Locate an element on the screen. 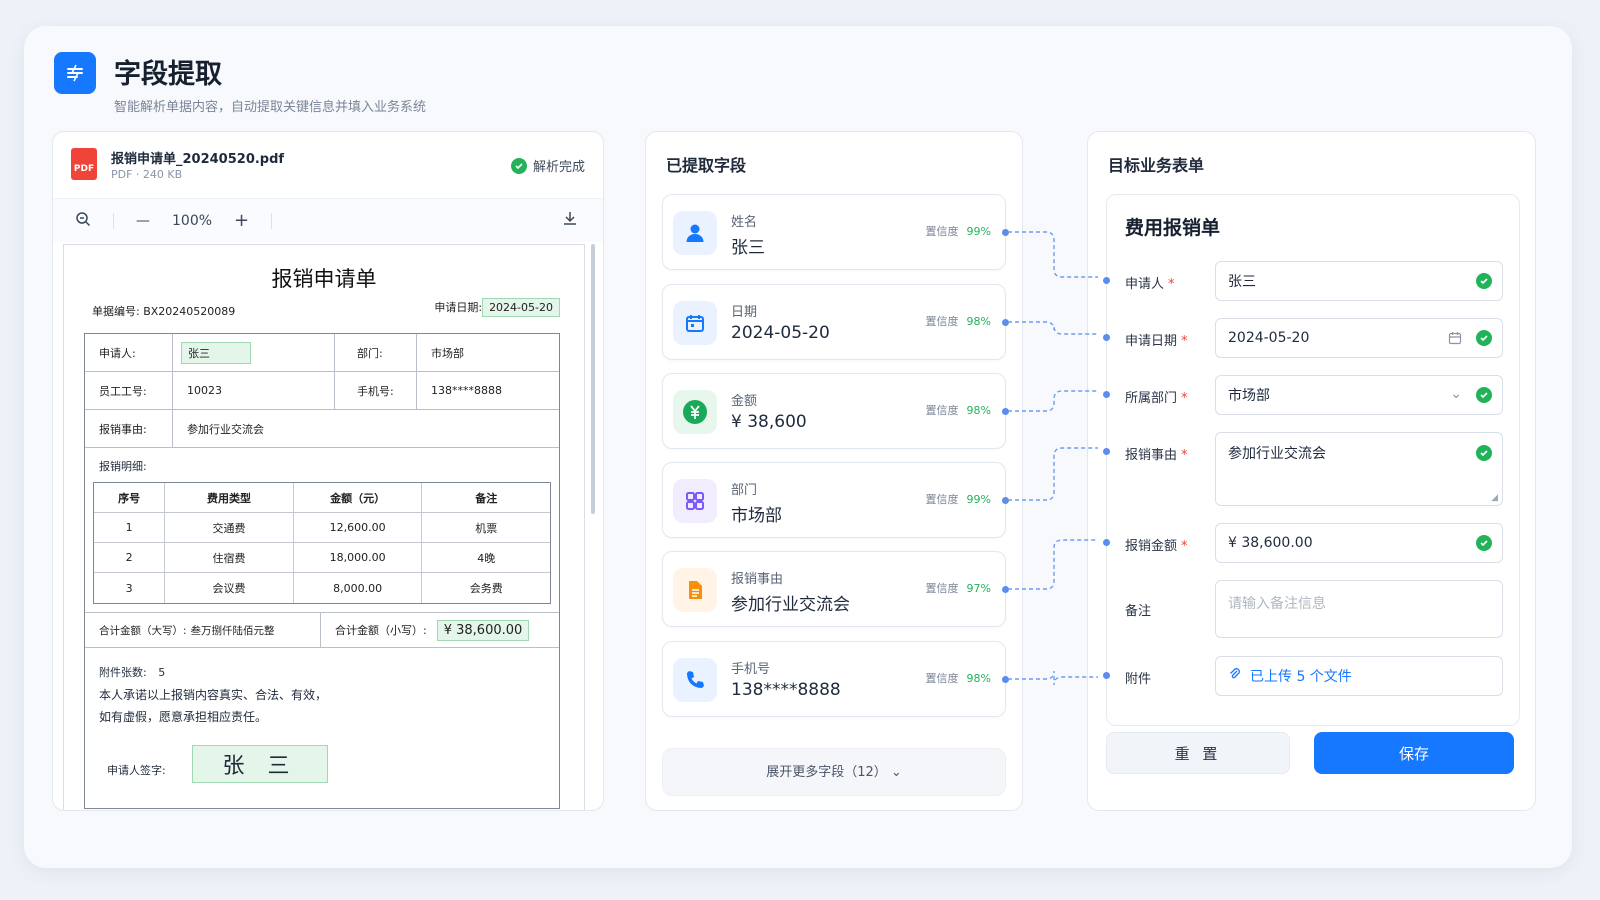 The image size is (1600, 900). field-label: 手机号 is located at coordinates (751, 669).